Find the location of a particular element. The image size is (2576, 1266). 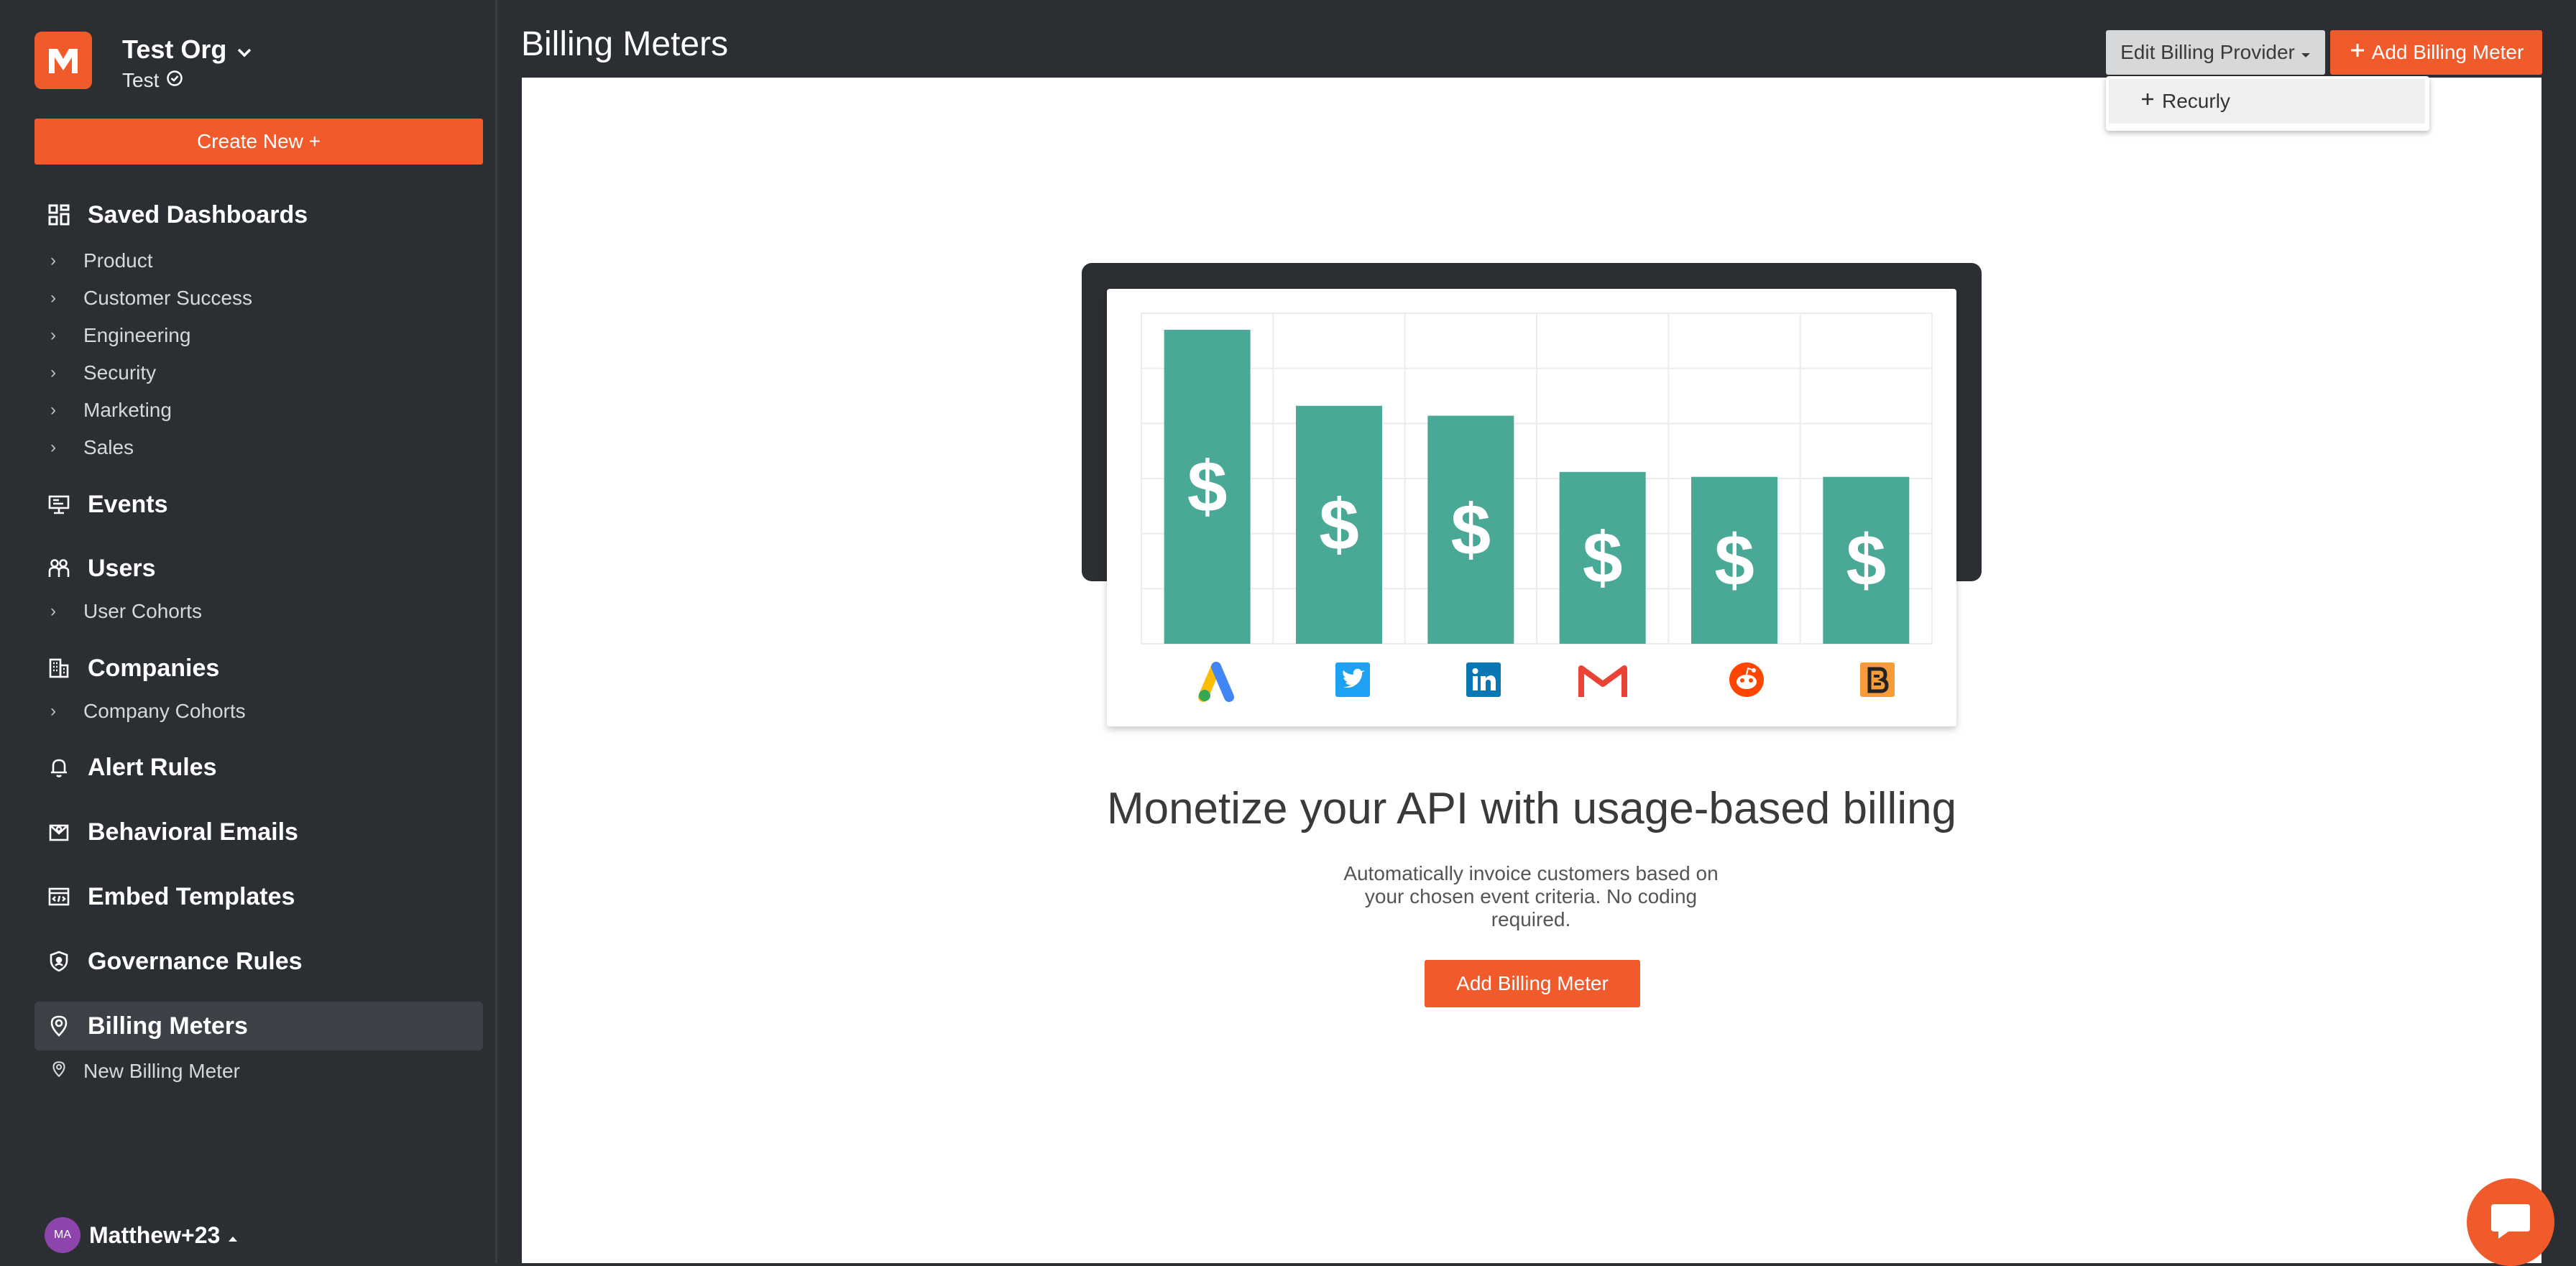

building-icon is located at coordinates (59, 668).